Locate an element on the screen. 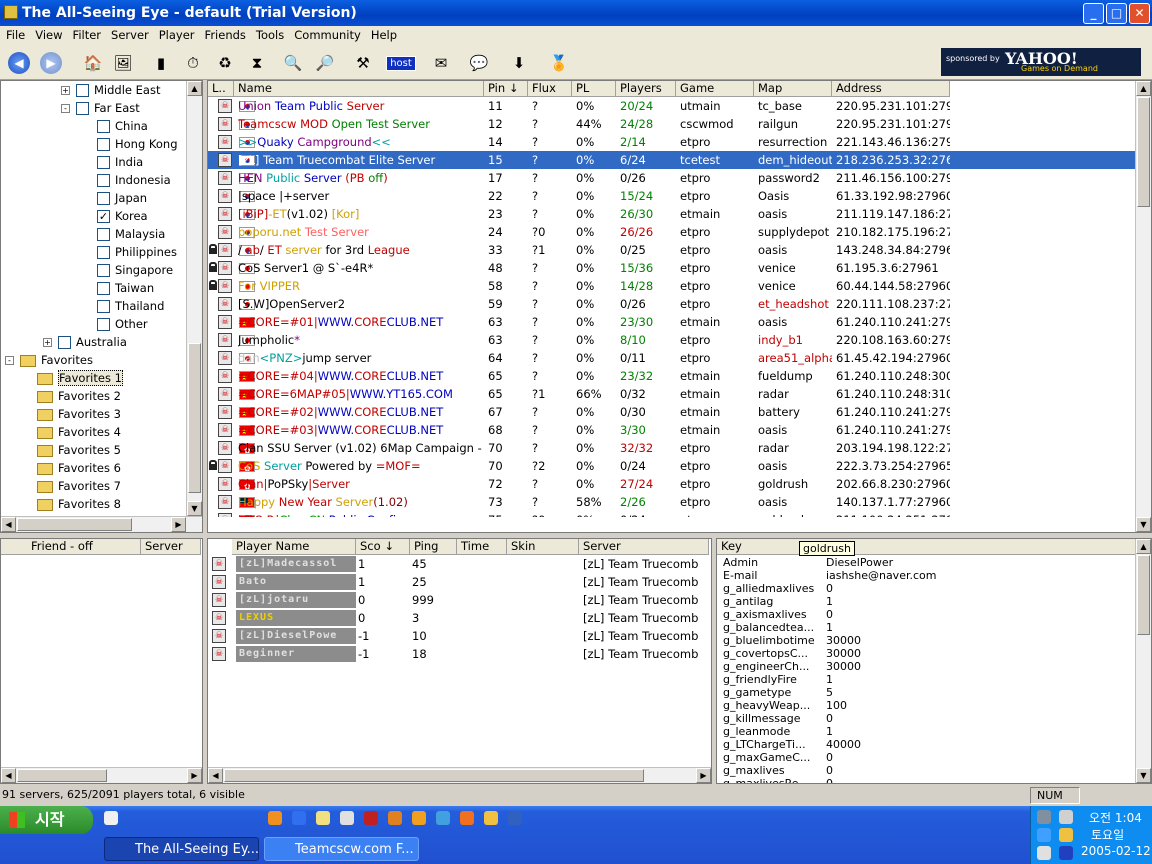 The image size is (1152, 864). tree-item: Indonesia is located at coordinates (134, 180).